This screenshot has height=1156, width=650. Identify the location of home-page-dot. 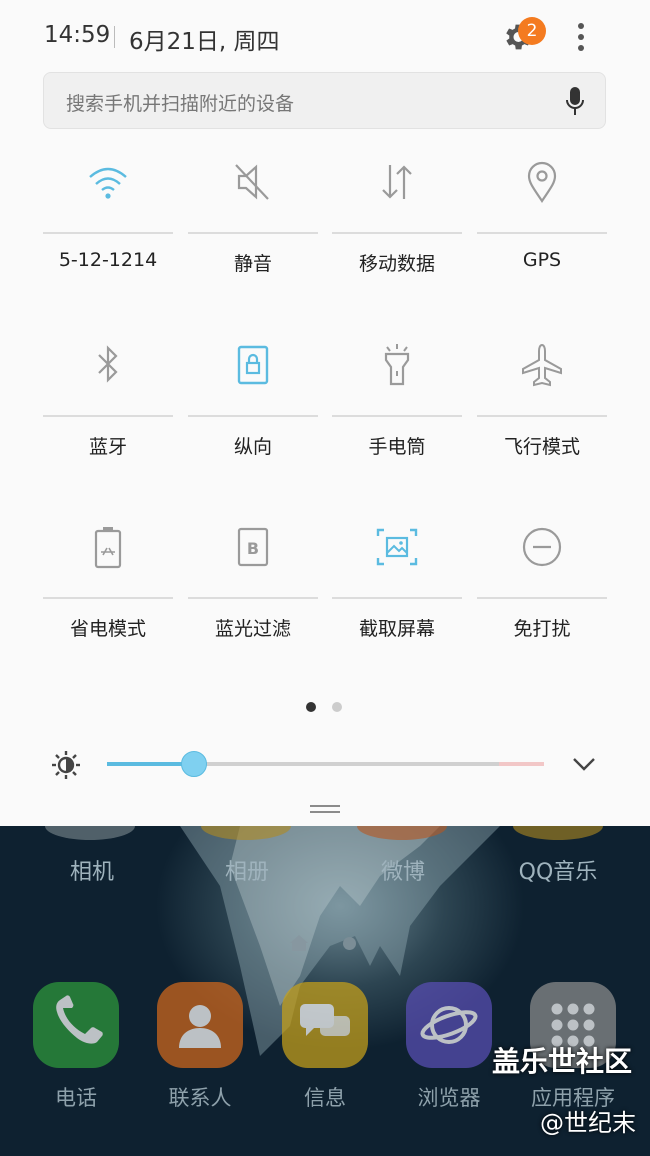
(349, 943).